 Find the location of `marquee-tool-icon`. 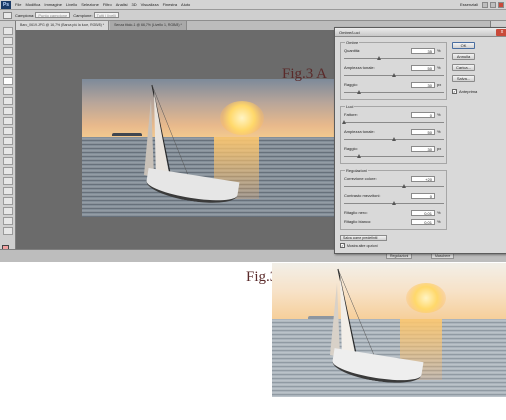

marquee-tool-icon is located at coordinates (8, 41).